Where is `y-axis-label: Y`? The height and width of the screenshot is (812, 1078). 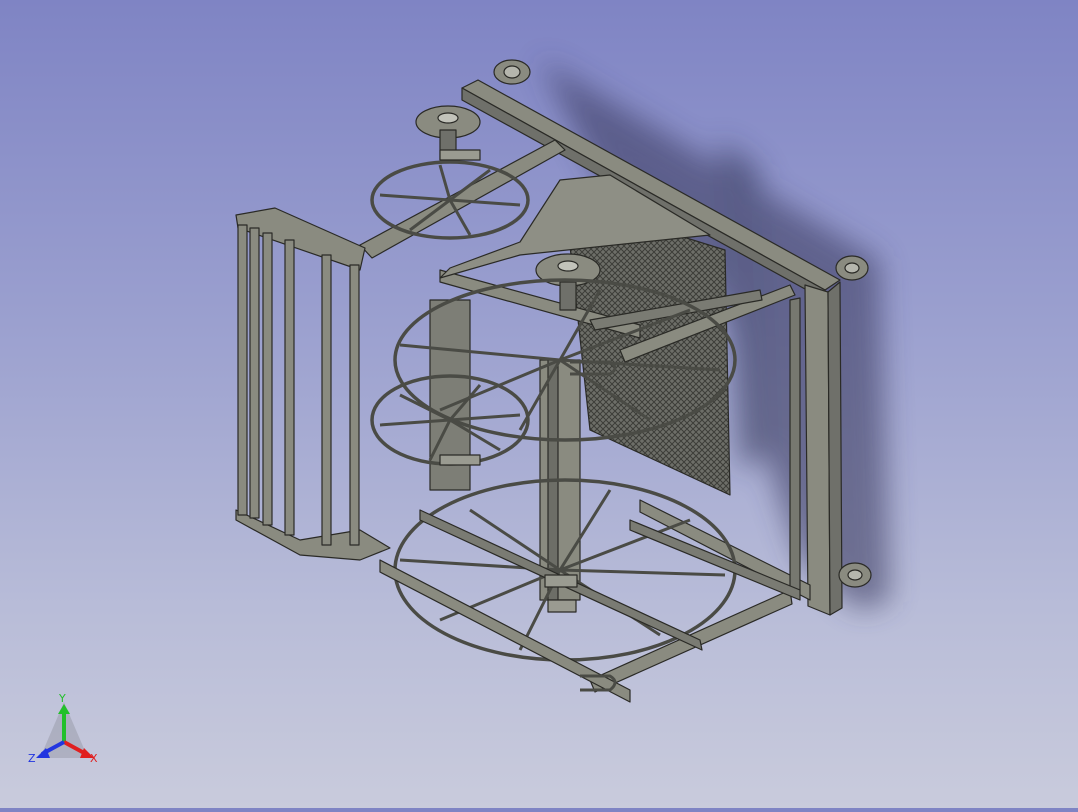
y-axis-label: Y is located at coordinates (62, 698).